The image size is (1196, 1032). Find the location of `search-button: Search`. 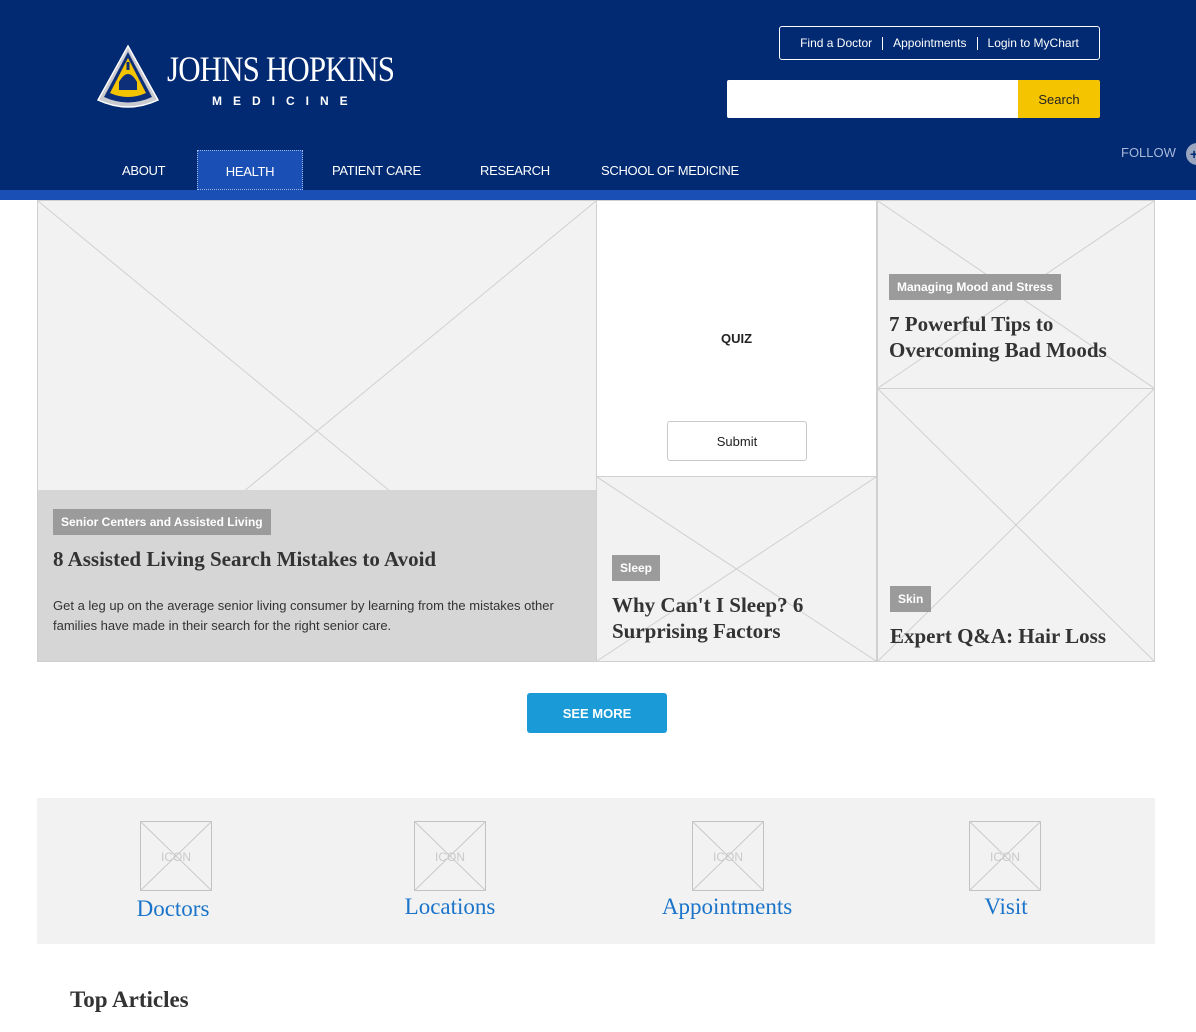

search-button: Search is located at coordinates (1059, 99).